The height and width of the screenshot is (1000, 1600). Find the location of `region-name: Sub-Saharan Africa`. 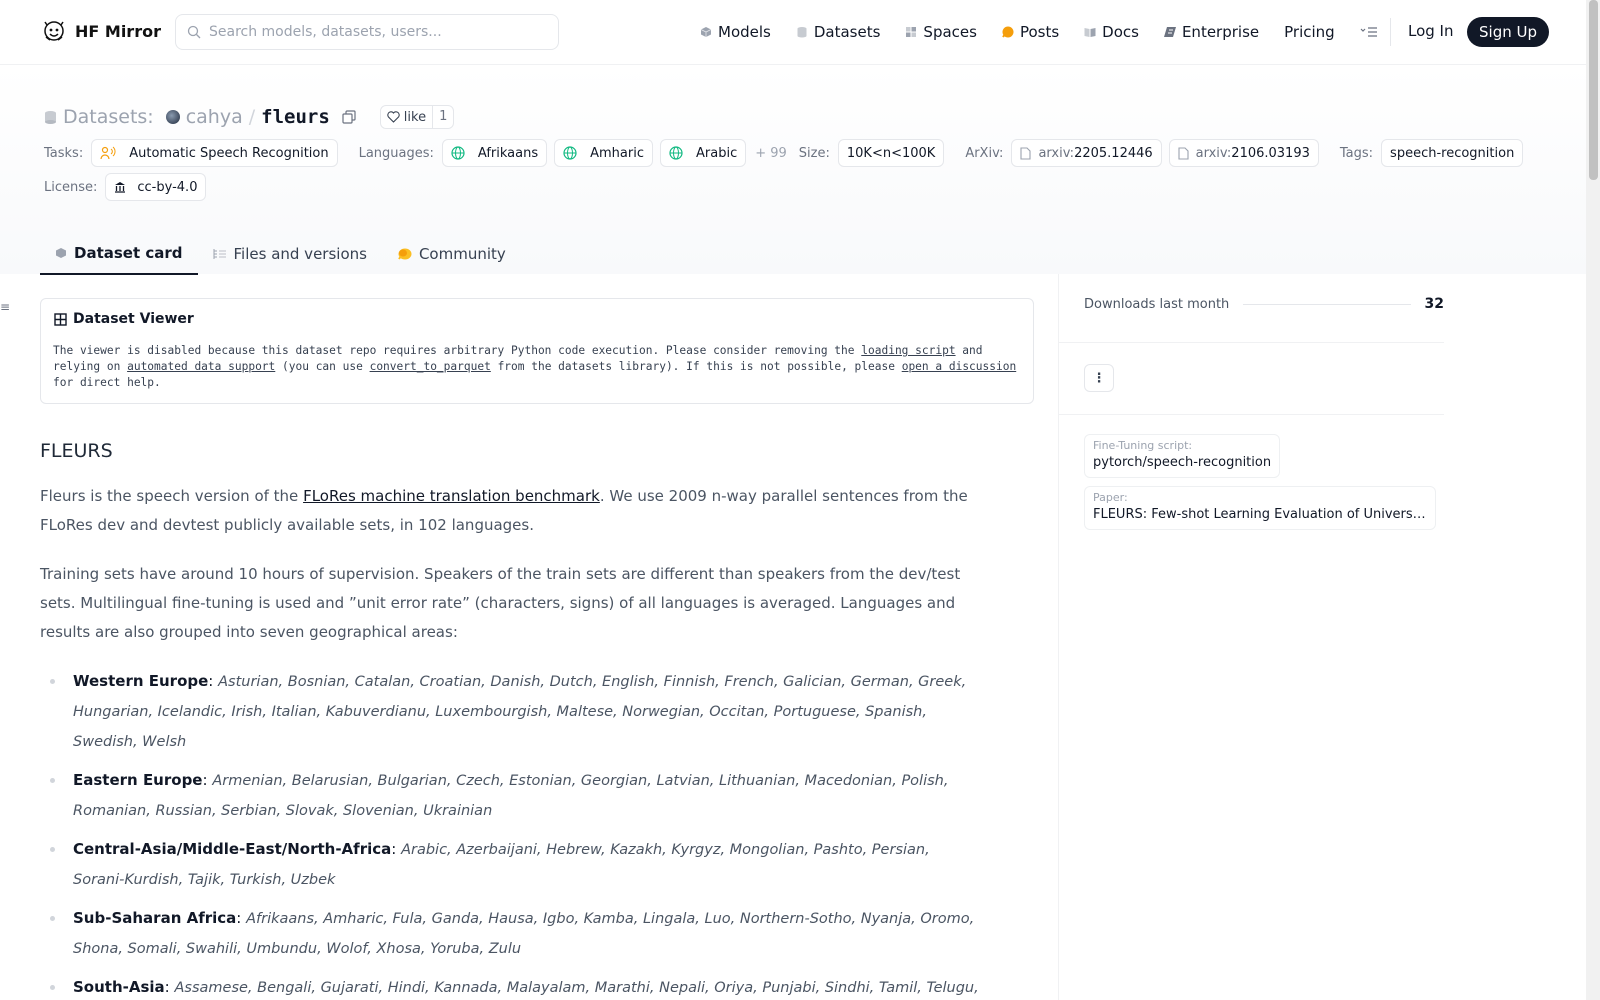

region-name: Sub-Saharan Africa is located at coordinates (155, 918).